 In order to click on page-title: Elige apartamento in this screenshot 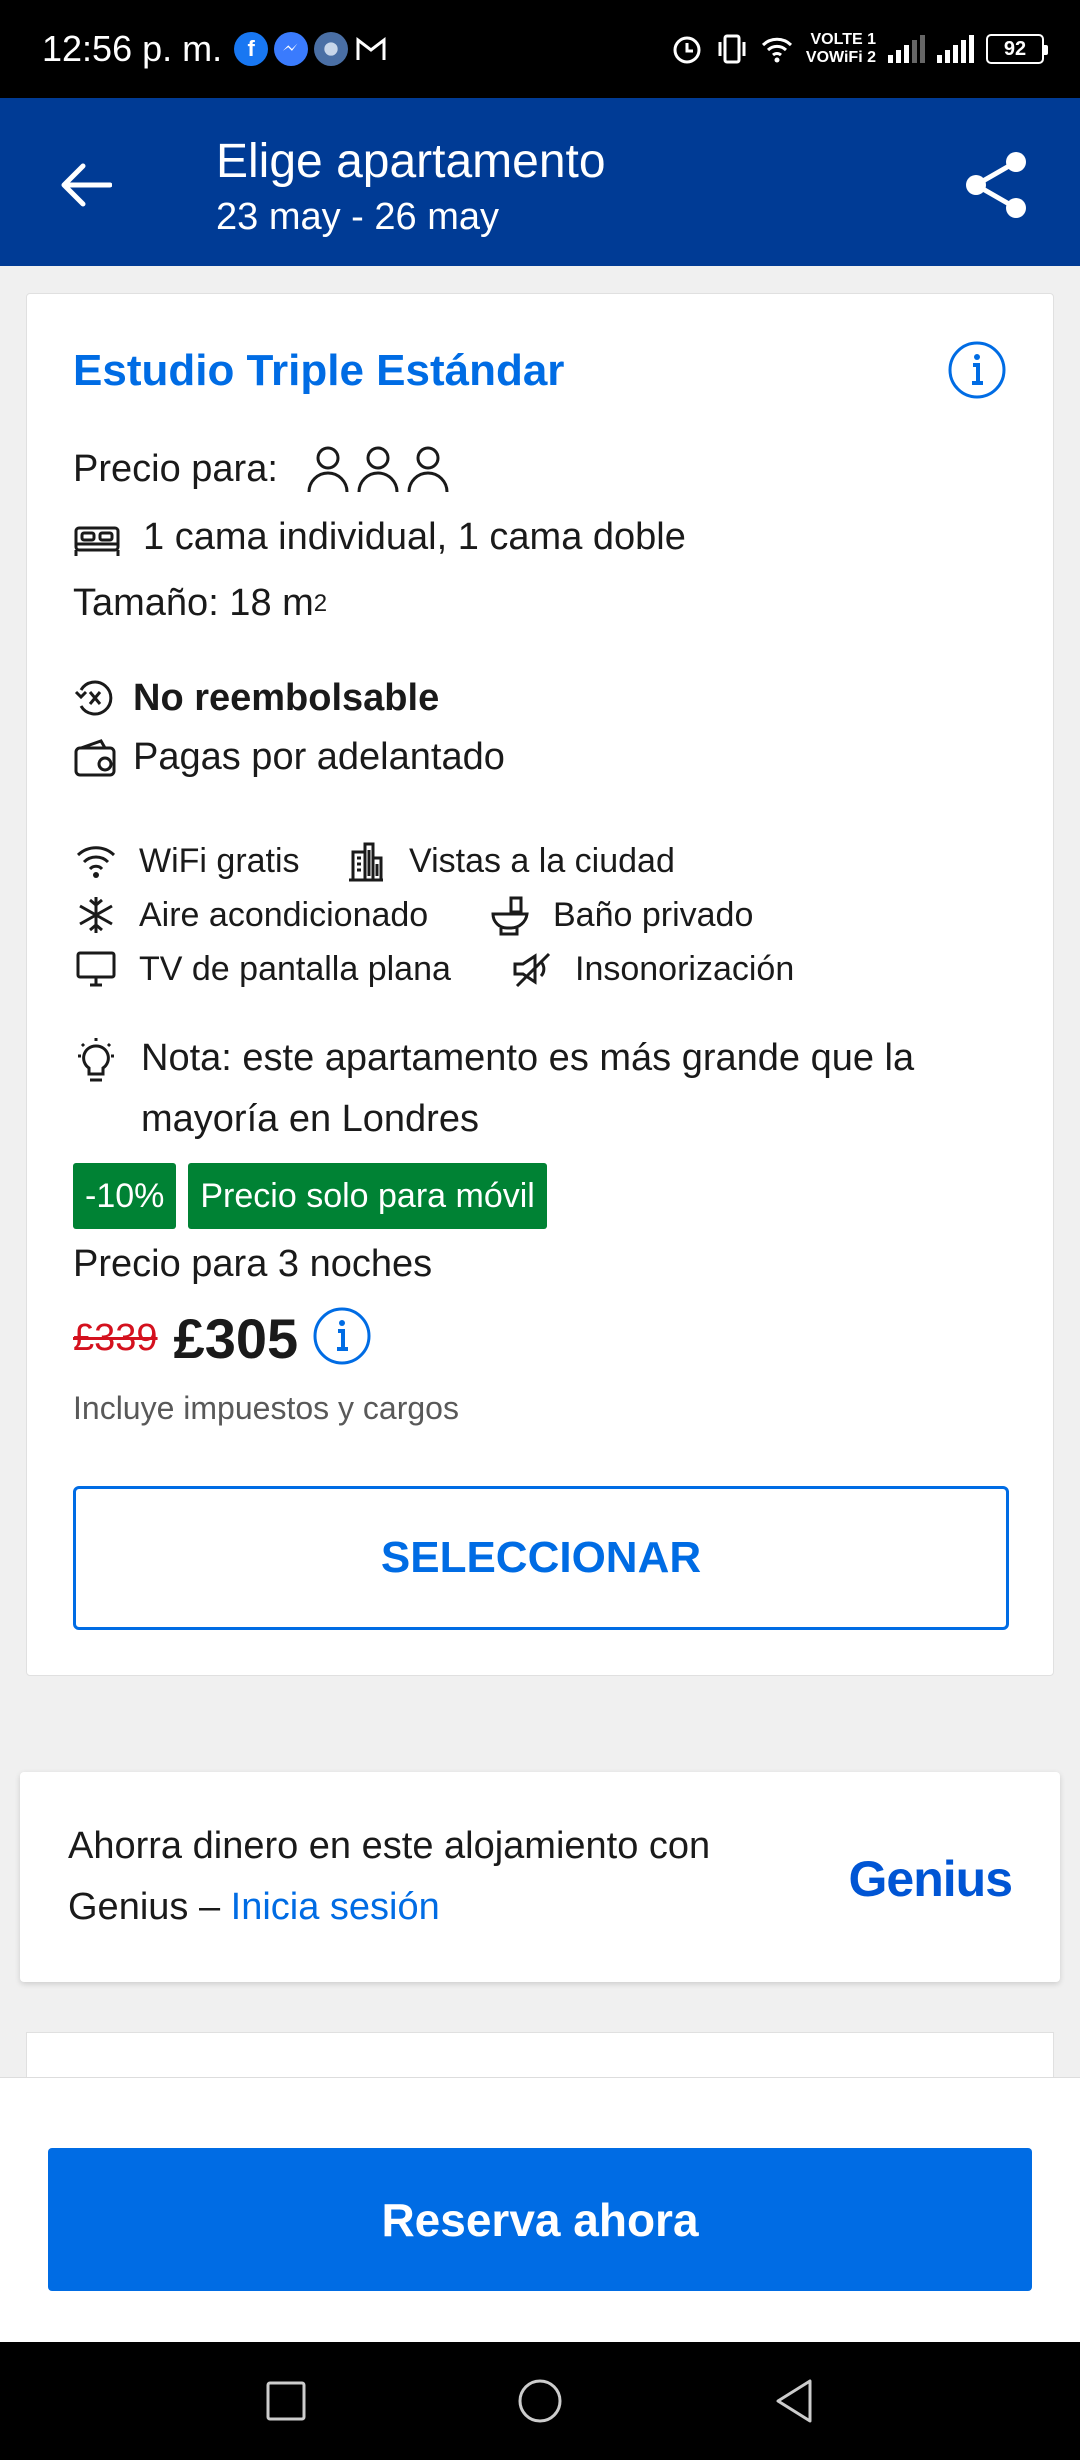, I will do `click(411, 161)`.